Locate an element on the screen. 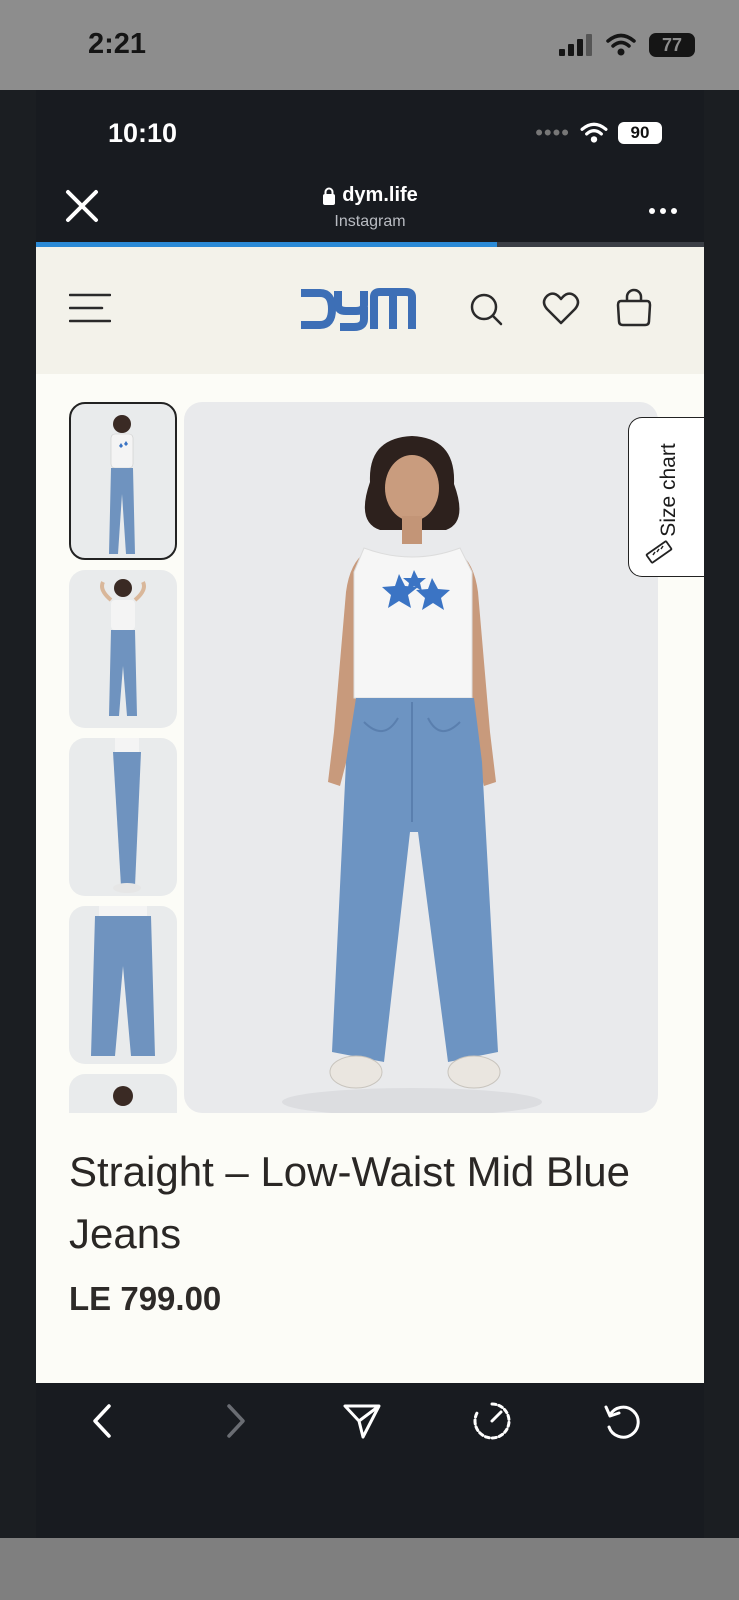 The height and width of the screenshot is (1600, 739). inner-status-bar: 10:10 •••• 90 is located at coordinates (370, 130).